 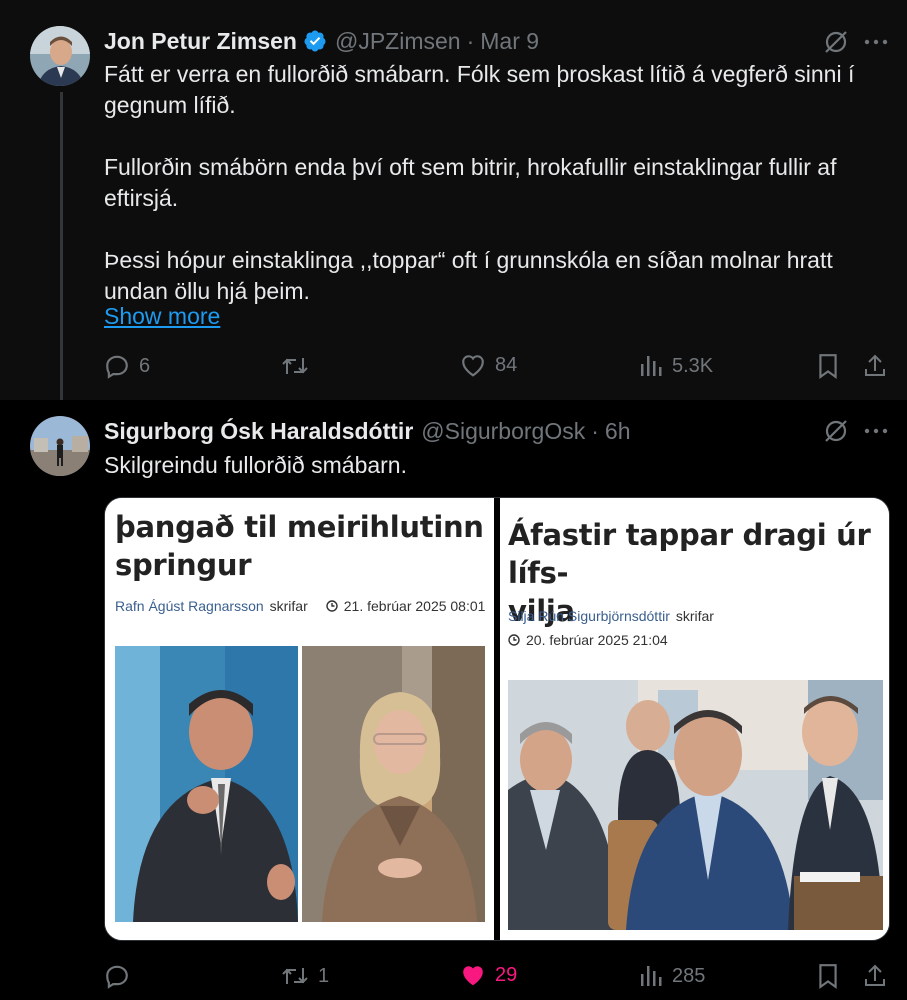 I want to click on like-button: 29, so click(x=488, y=975).